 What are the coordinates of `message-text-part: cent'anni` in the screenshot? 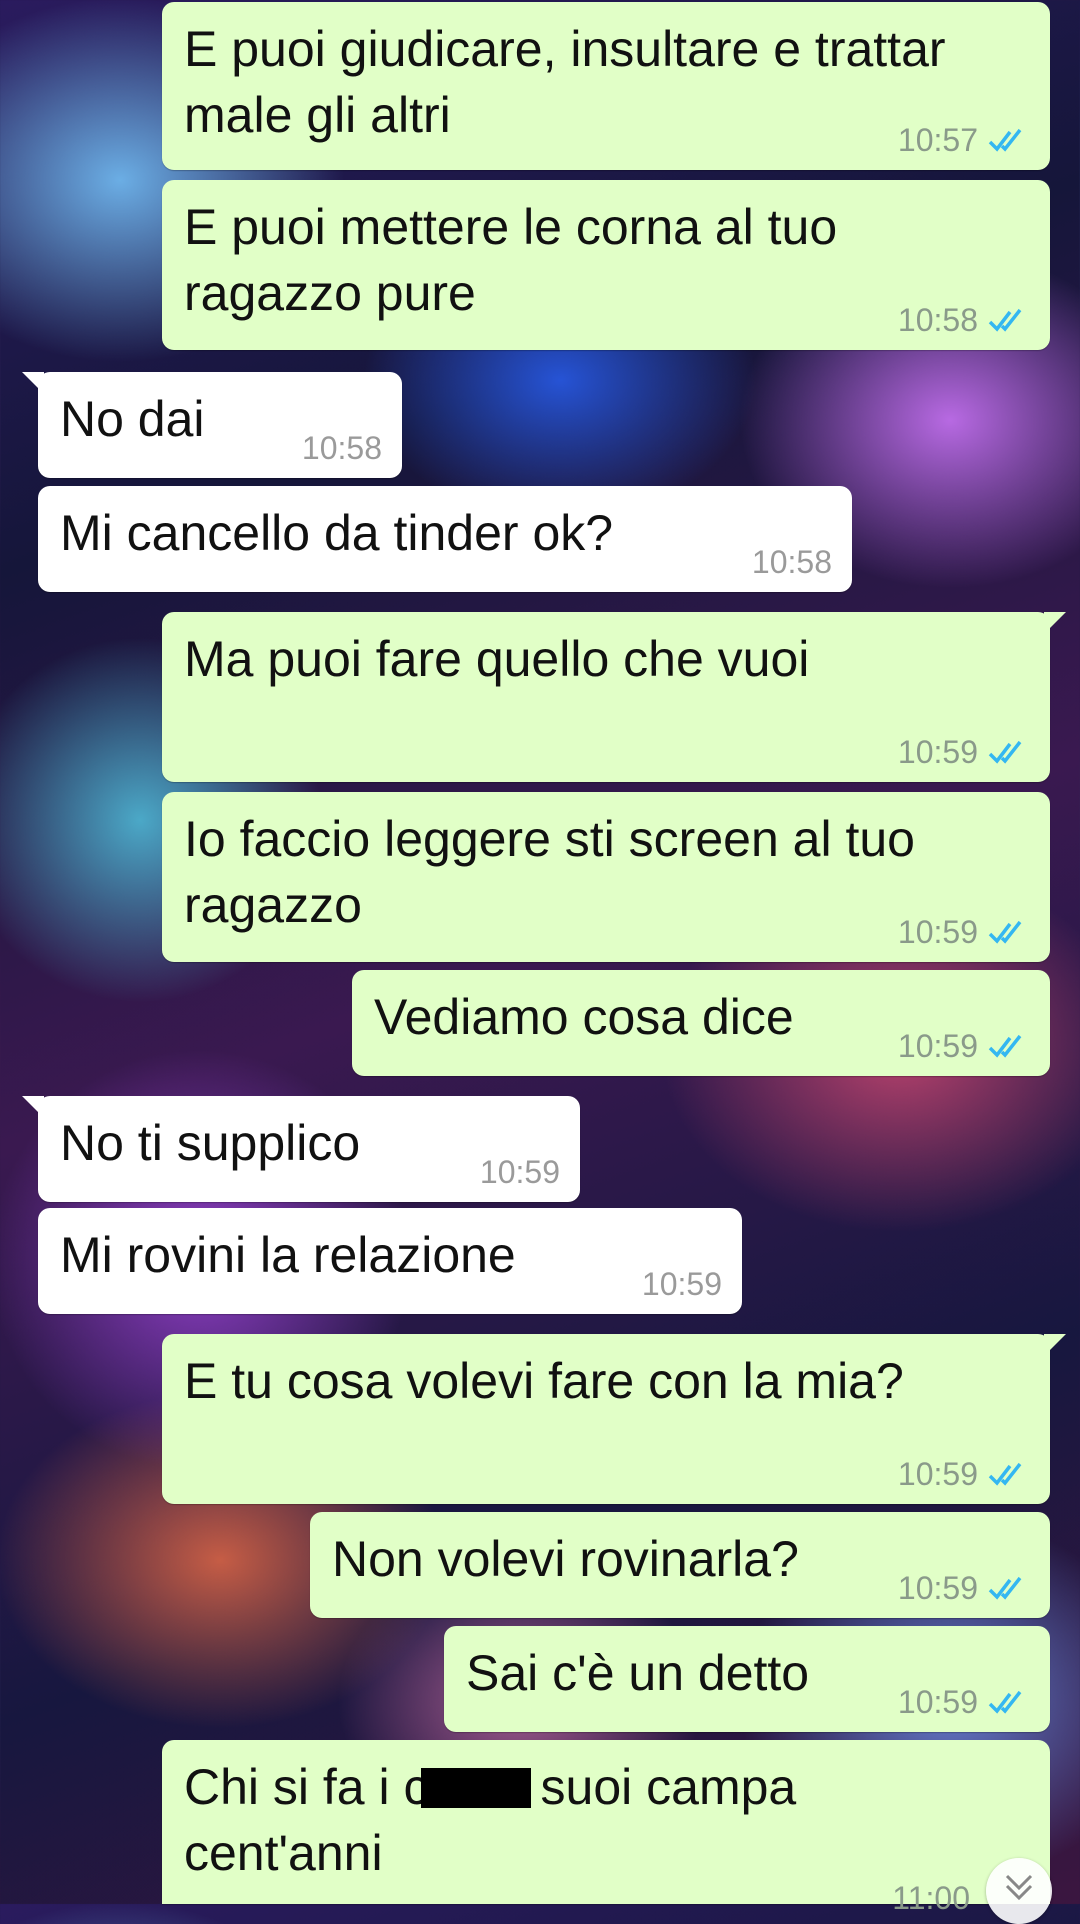 It's located at (283, 1853).